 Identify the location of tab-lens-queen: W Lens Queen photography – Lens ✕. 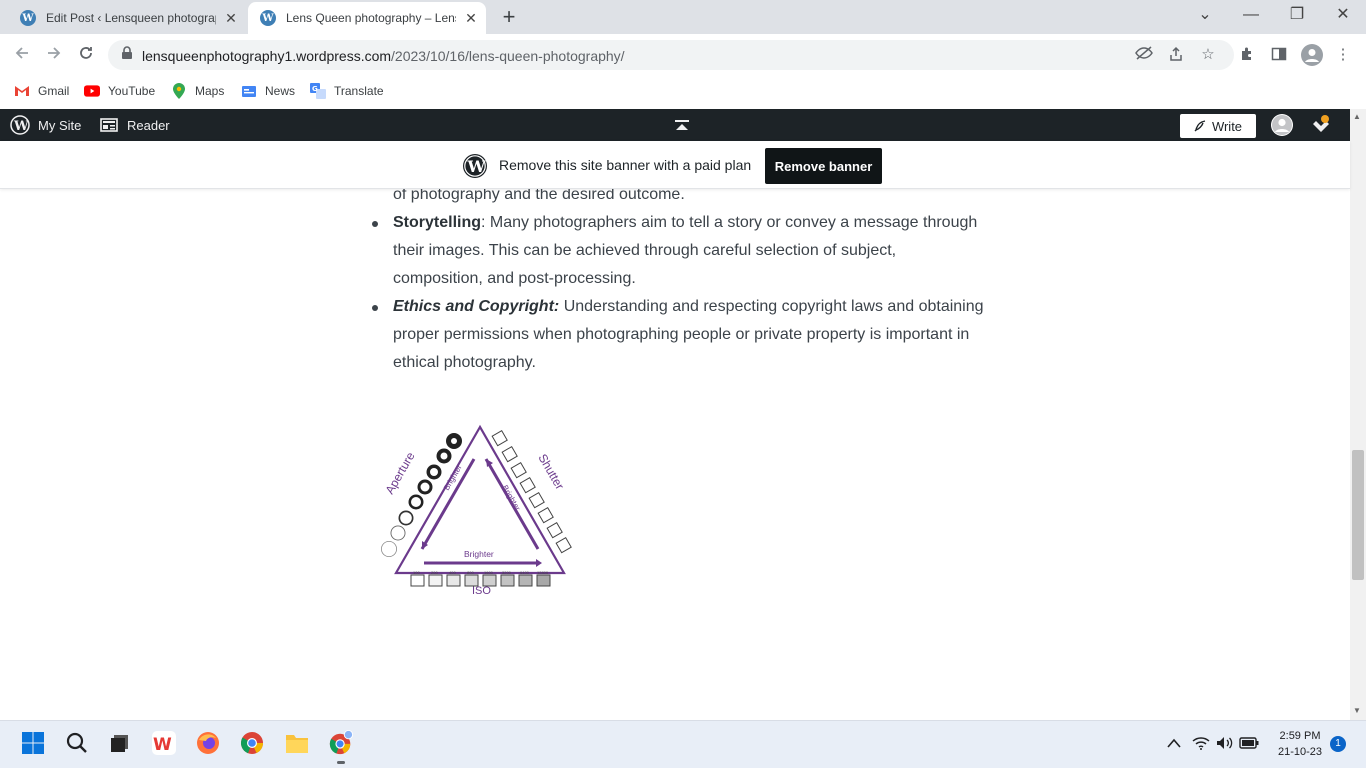
(367, 18).